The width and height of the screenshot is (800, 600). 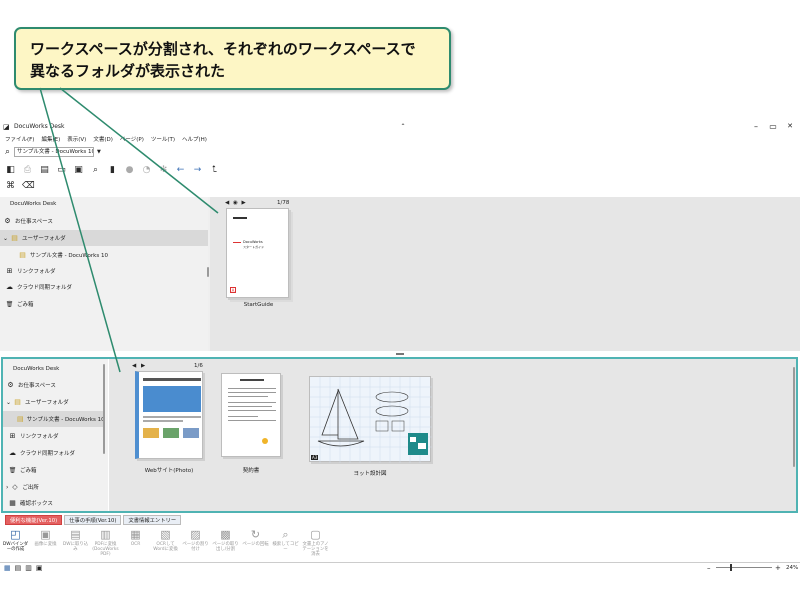 What do you see at coordinates (223, 49) in the screenshot?
I see `callout-line-1: ワークスペースが分割され、それぞれのワークスペースで` at bounding box center [223, 49].